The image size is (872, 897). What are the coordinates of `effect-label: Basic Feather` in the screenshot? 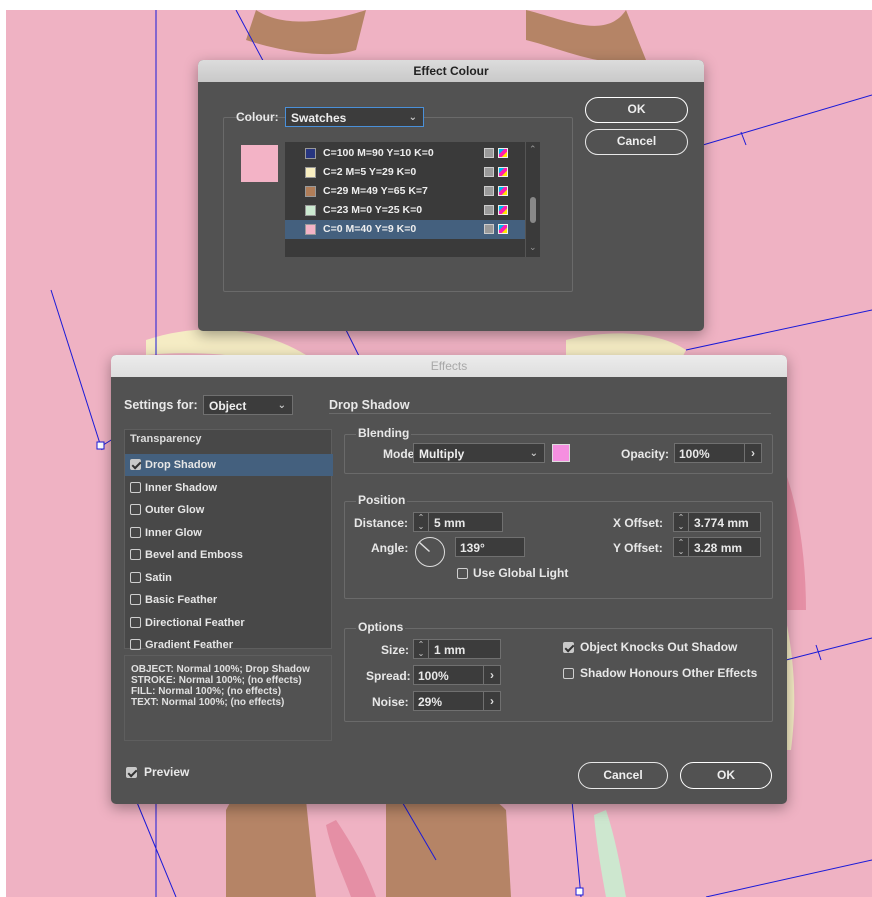 It's located at (181, 600).